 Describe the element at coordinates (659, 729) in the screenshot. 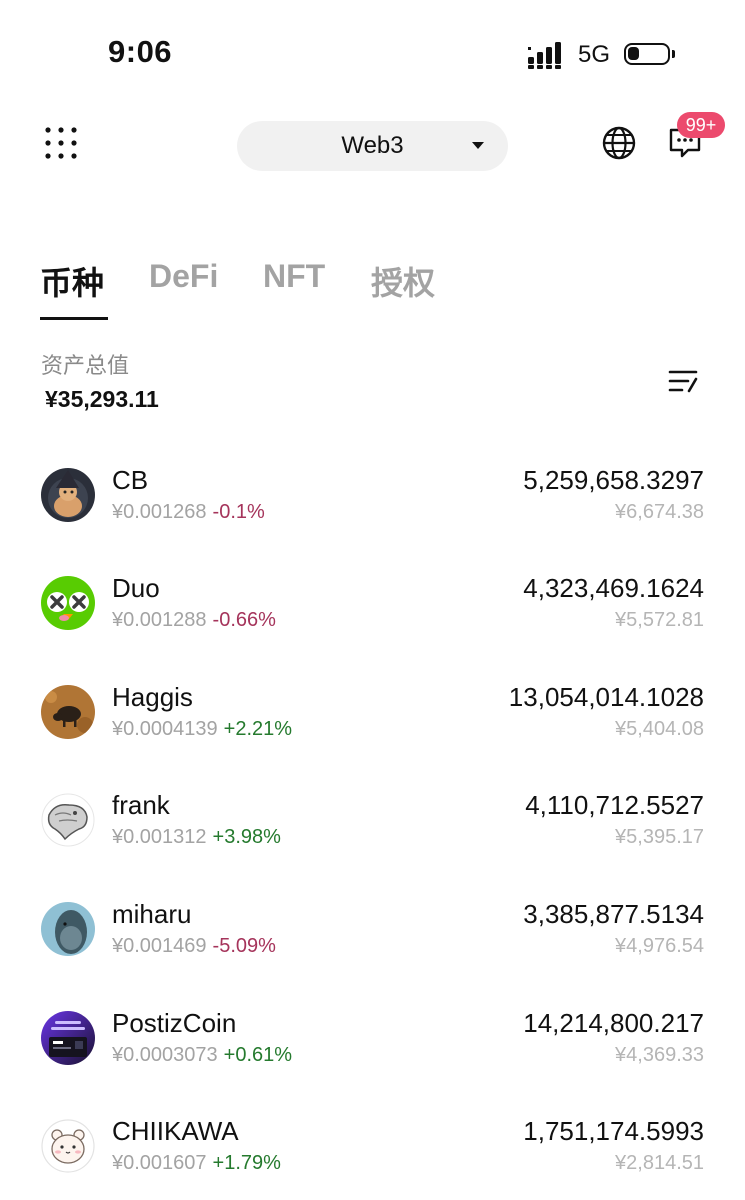

I see `token-value: ¥5,404.08` at that location.